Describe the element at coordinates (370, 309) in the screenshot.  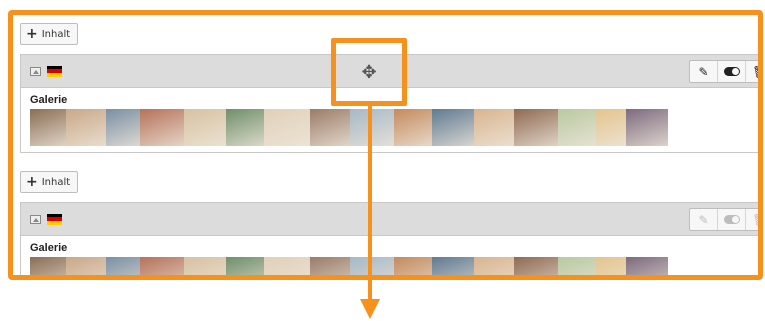
I see `drag-arrow-head` at that location.